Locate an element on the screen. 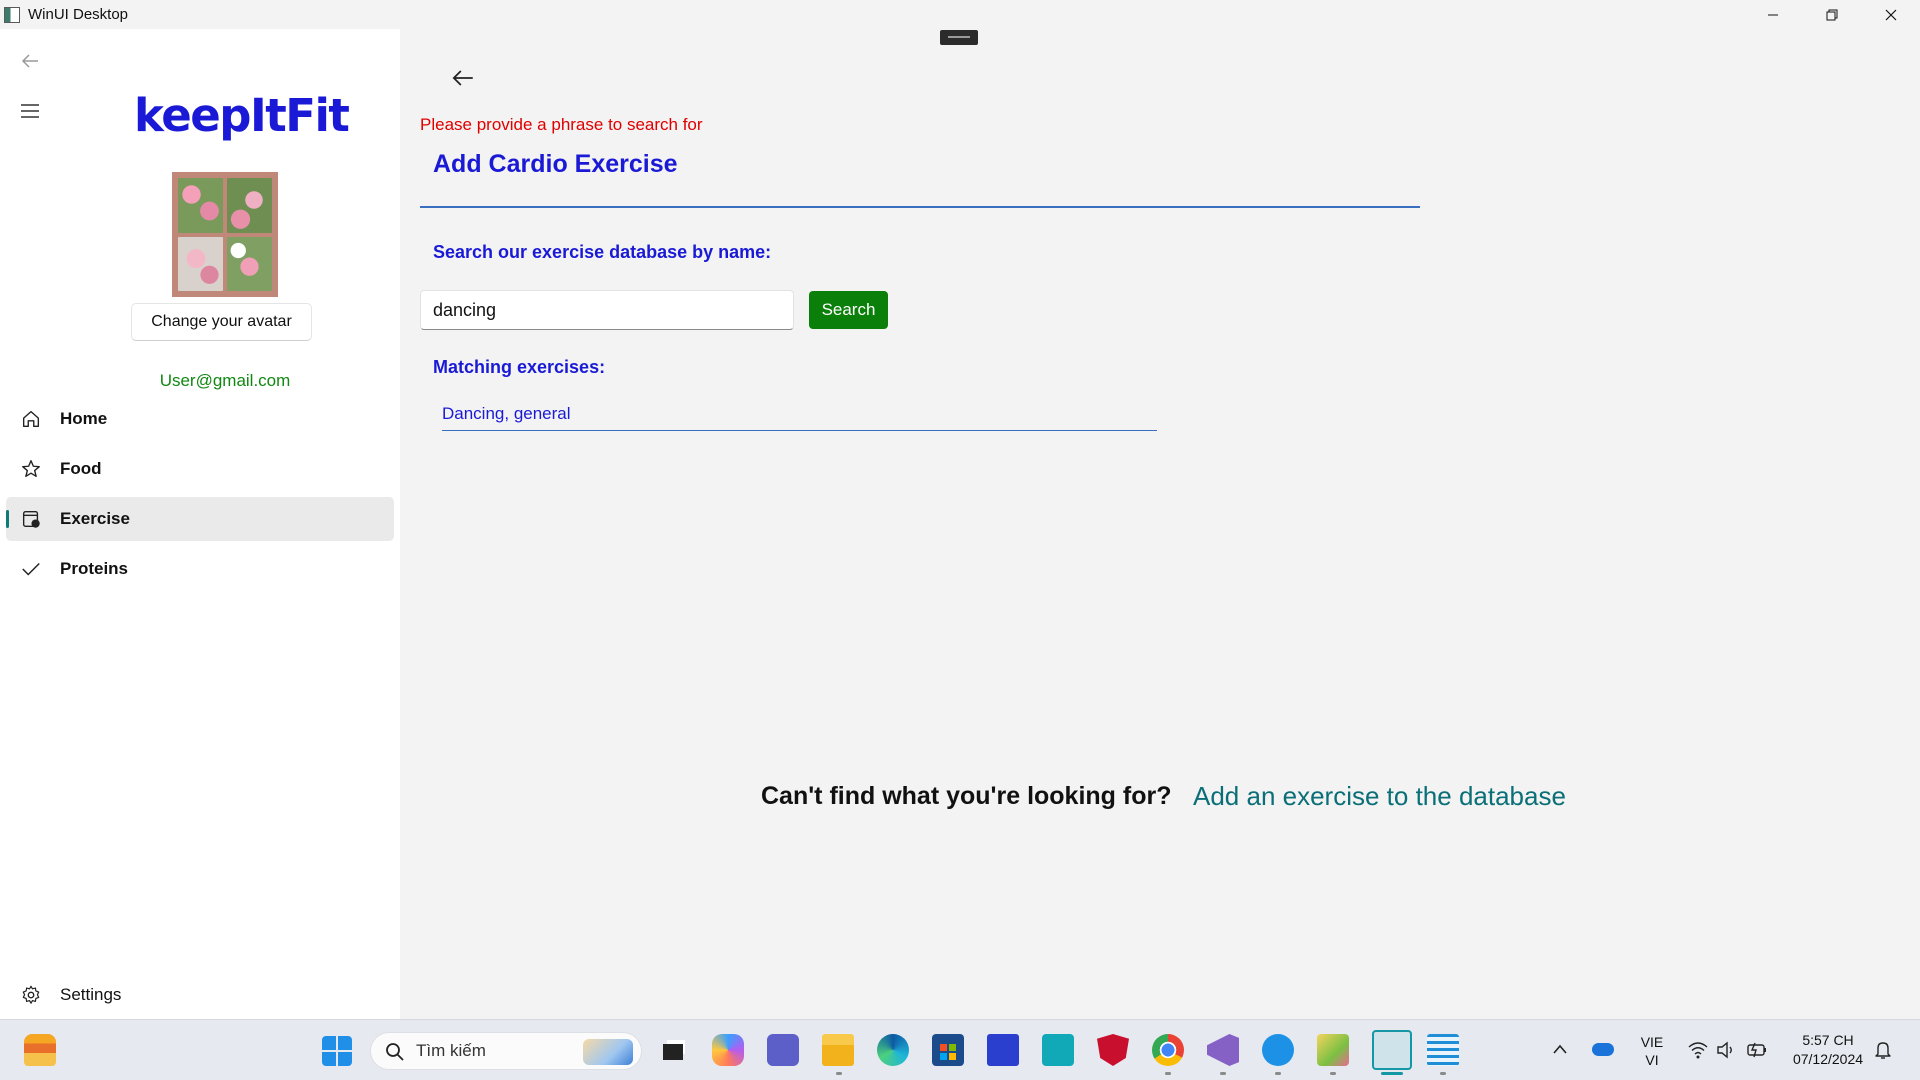 The image size is (1920, 1080). taskbar-search-placeholder: Tìm kiếm is located at coordinates (451, 1050).